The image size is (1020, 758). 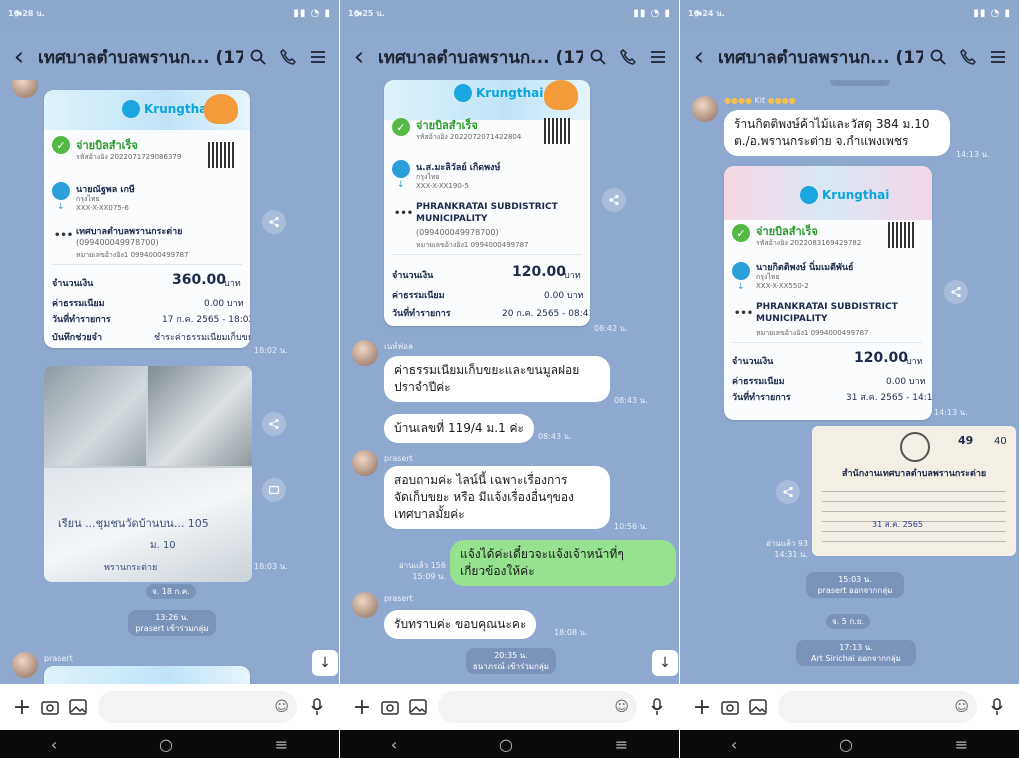 What do you see at coordinates (820, 57) in the screenshot?
I see `chat-title: เทศบาลตำบลพรานก... (174)` at bounding box center [820, 57].